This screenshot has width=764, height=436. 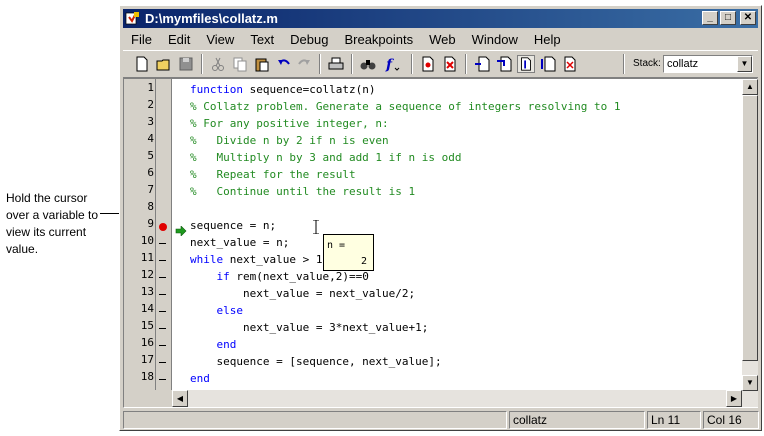 I want to click on line-number: 4, so click(x=150, y=138).